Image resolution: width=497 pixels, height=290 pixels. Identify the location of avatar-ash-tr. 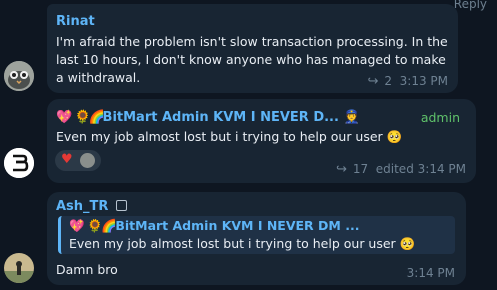
(19, 268).